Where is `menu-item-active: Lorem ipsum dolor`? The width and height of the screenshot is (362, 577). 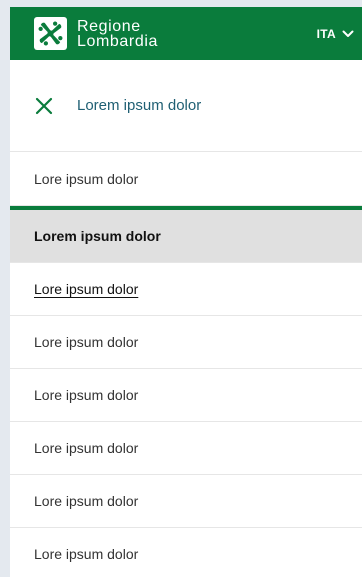
menu-item-active: Lorem ipsum dolor is located at coordinates (186, 236).